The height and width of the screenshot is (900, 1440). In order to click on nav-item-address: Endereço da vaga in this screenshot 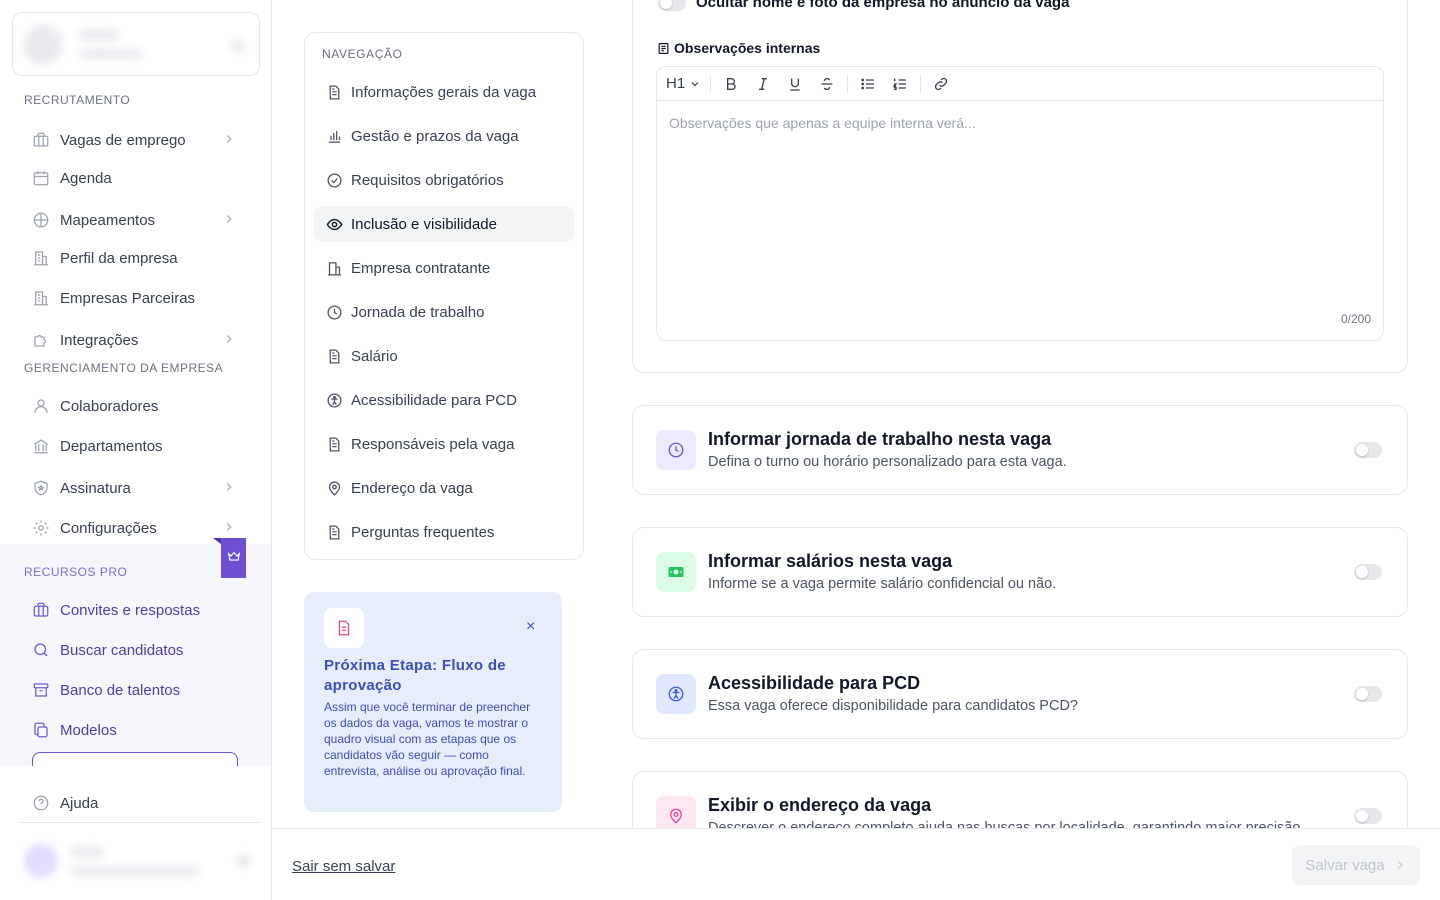, I will do `click(444, 488)`.